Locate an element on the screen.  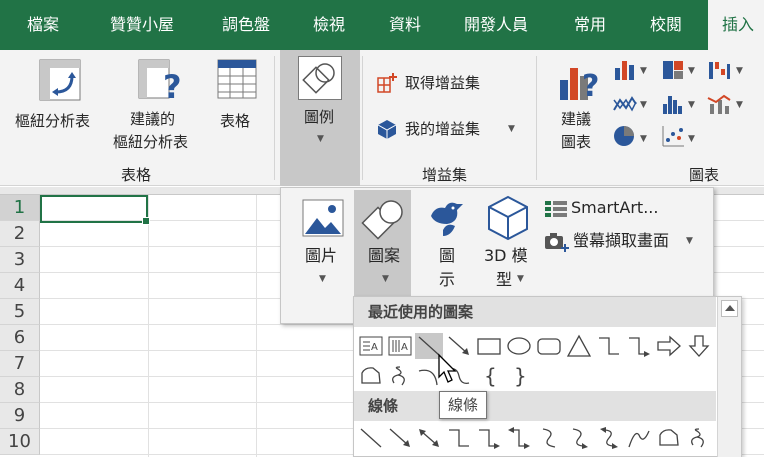
row-header: 10 is located at coordinates (20, 442).